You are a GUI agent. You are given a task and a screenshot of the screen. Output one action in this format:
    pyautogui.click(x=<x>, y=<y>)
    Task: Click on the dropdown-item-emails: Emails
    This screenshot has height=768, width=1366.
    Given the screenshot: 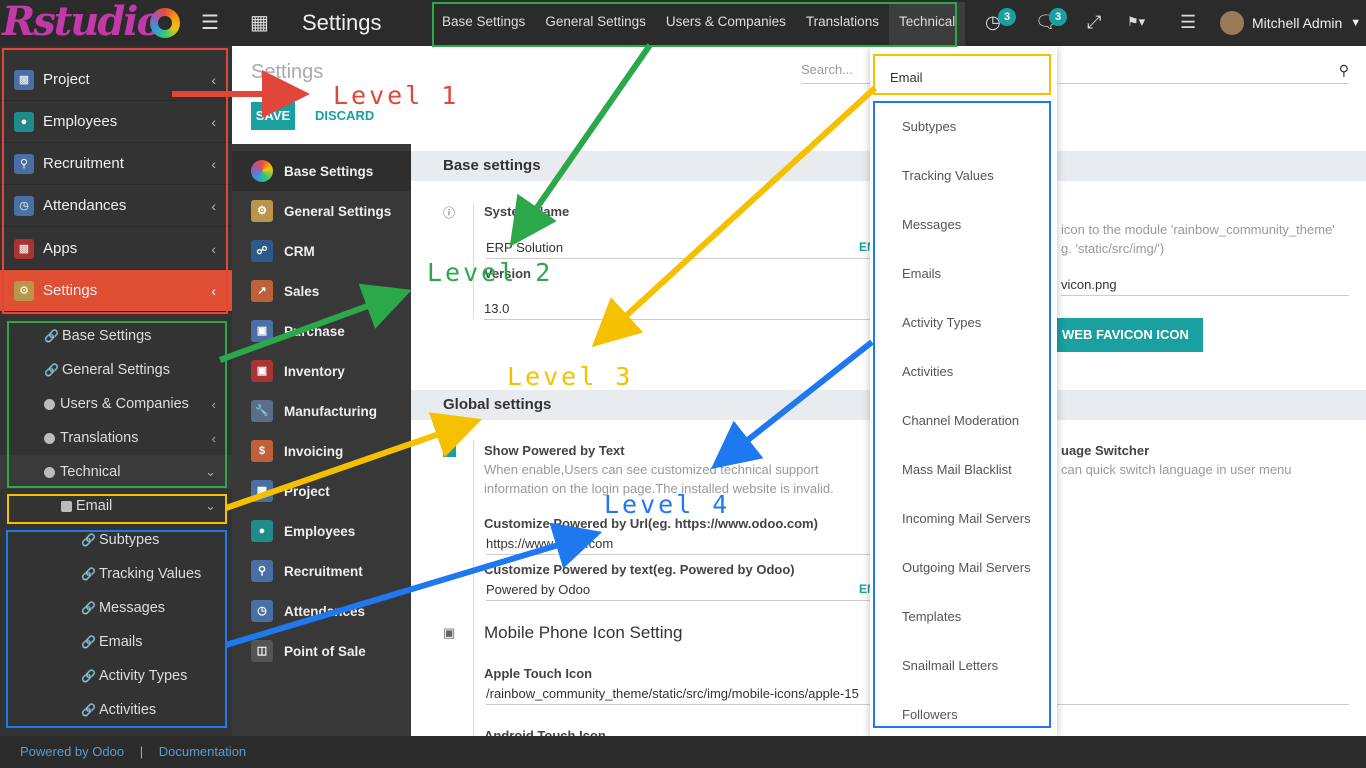 What is the action you would take?
    pyautogui.click(x=921, y=273)
    